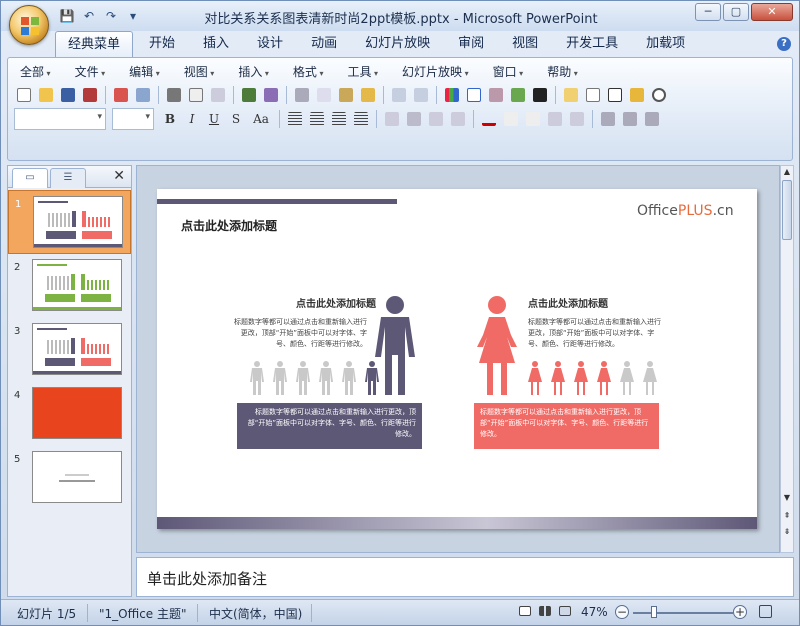 The height and width of the screenshot is (626, 800). What do you see at coordinates (740, 612) in the screenshot?
I see `zoom-in-button: +` at bounding box center [740, 612].